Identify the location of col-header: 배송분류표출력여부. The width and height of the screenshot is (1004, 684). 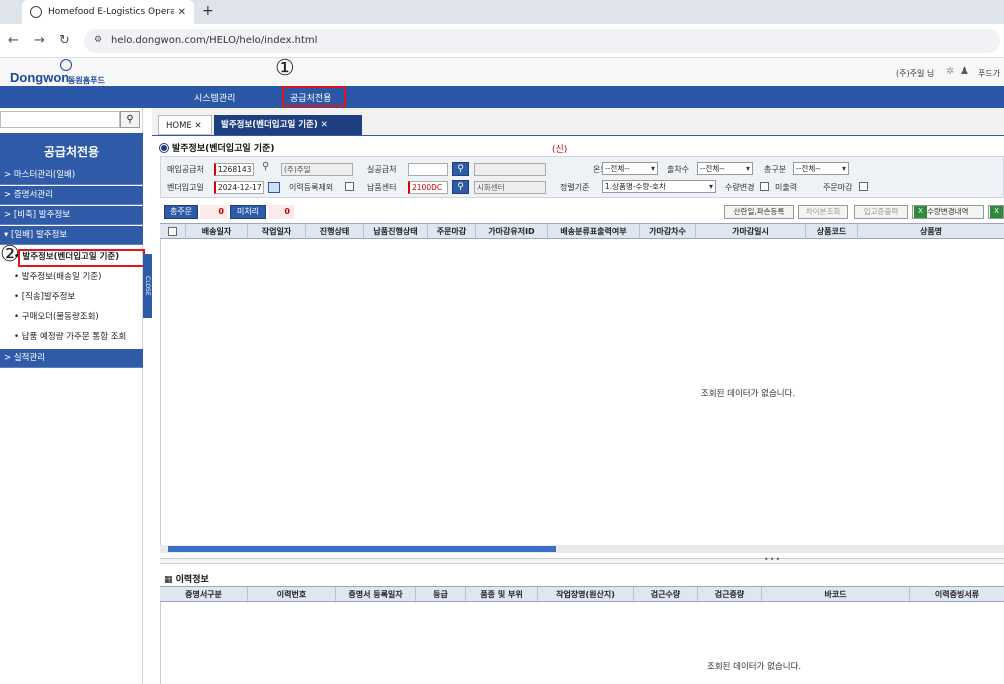
(594, 232).